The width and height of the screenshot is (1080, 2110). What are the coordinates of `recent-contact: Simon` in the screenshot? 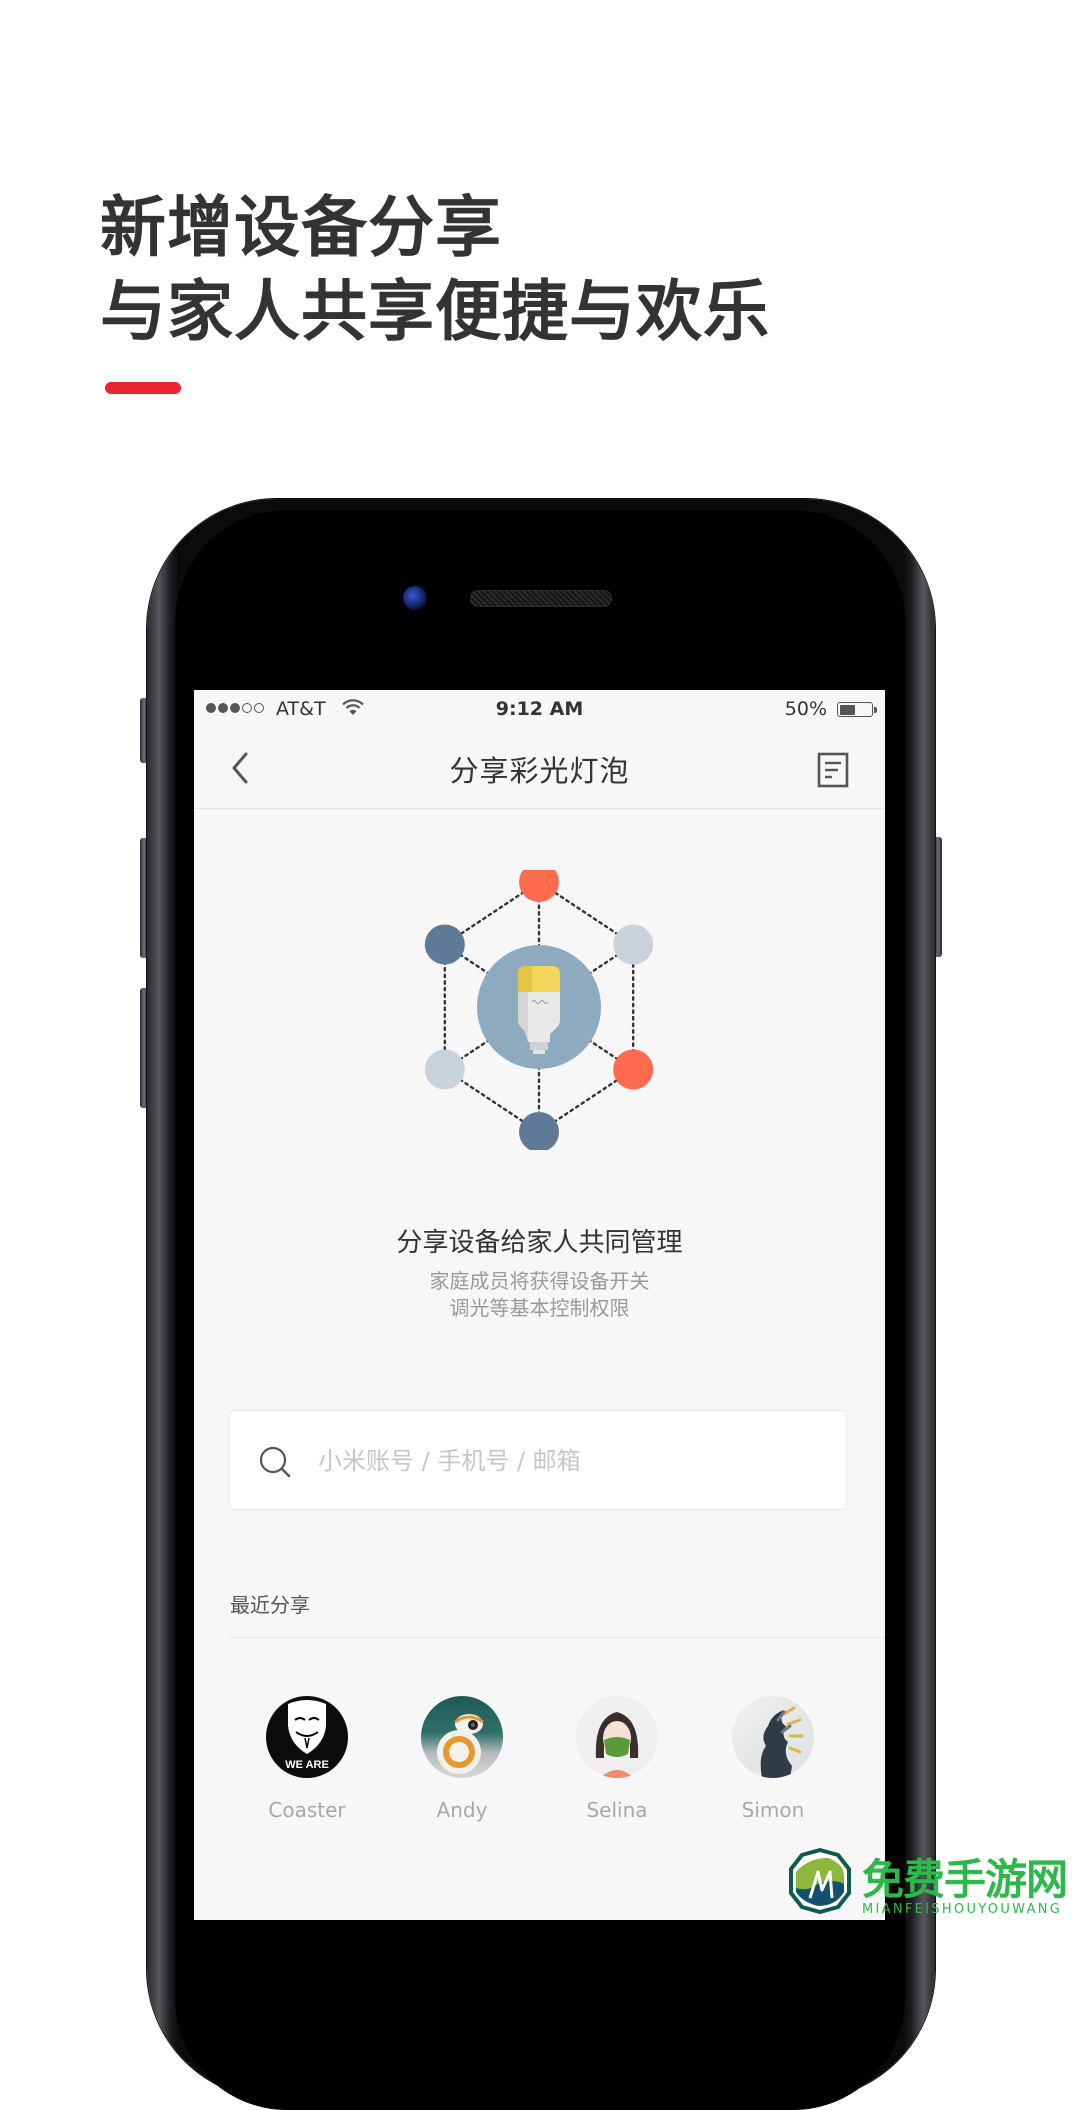 It's located at (773, 1756).